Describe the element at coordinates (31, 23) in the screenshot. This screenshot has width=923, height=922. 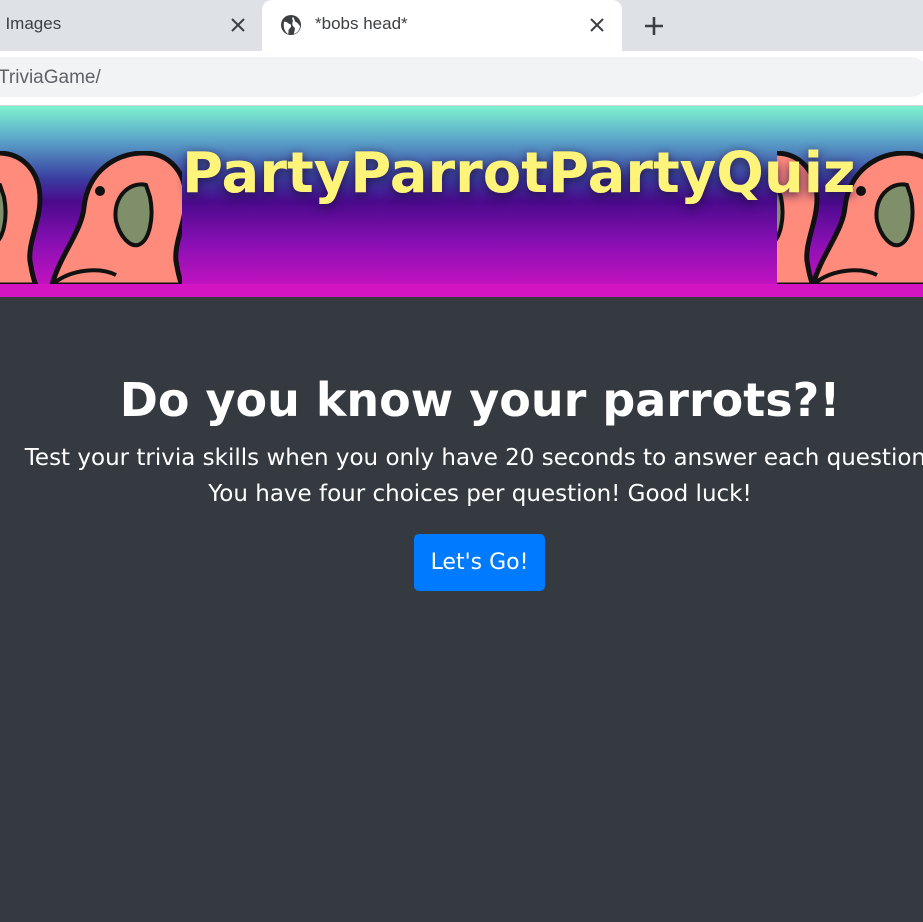
I see `tab-title: . Images` at that location.